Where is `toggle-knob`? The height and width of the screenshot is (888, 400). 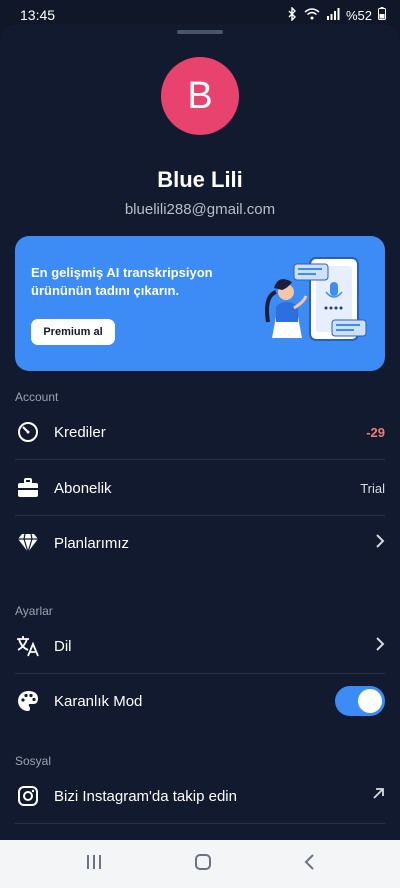
toggle-knob is located at coordinates (370, 701).